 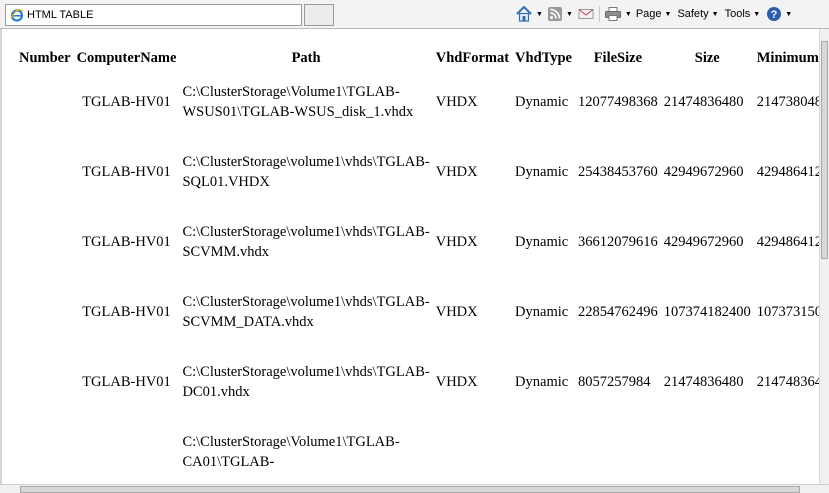 What do you see at coordinates (707, 311) in the screenshot?
I see `cell-size: 107374182400` at bounding box center [707, 311].